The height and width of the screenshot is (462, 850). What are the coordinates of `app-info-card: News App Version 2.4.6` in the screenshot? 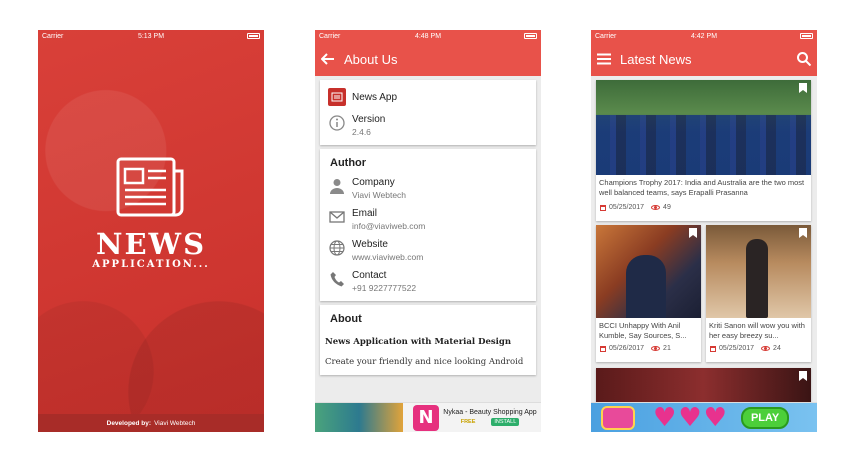 It's located at (428, 112).